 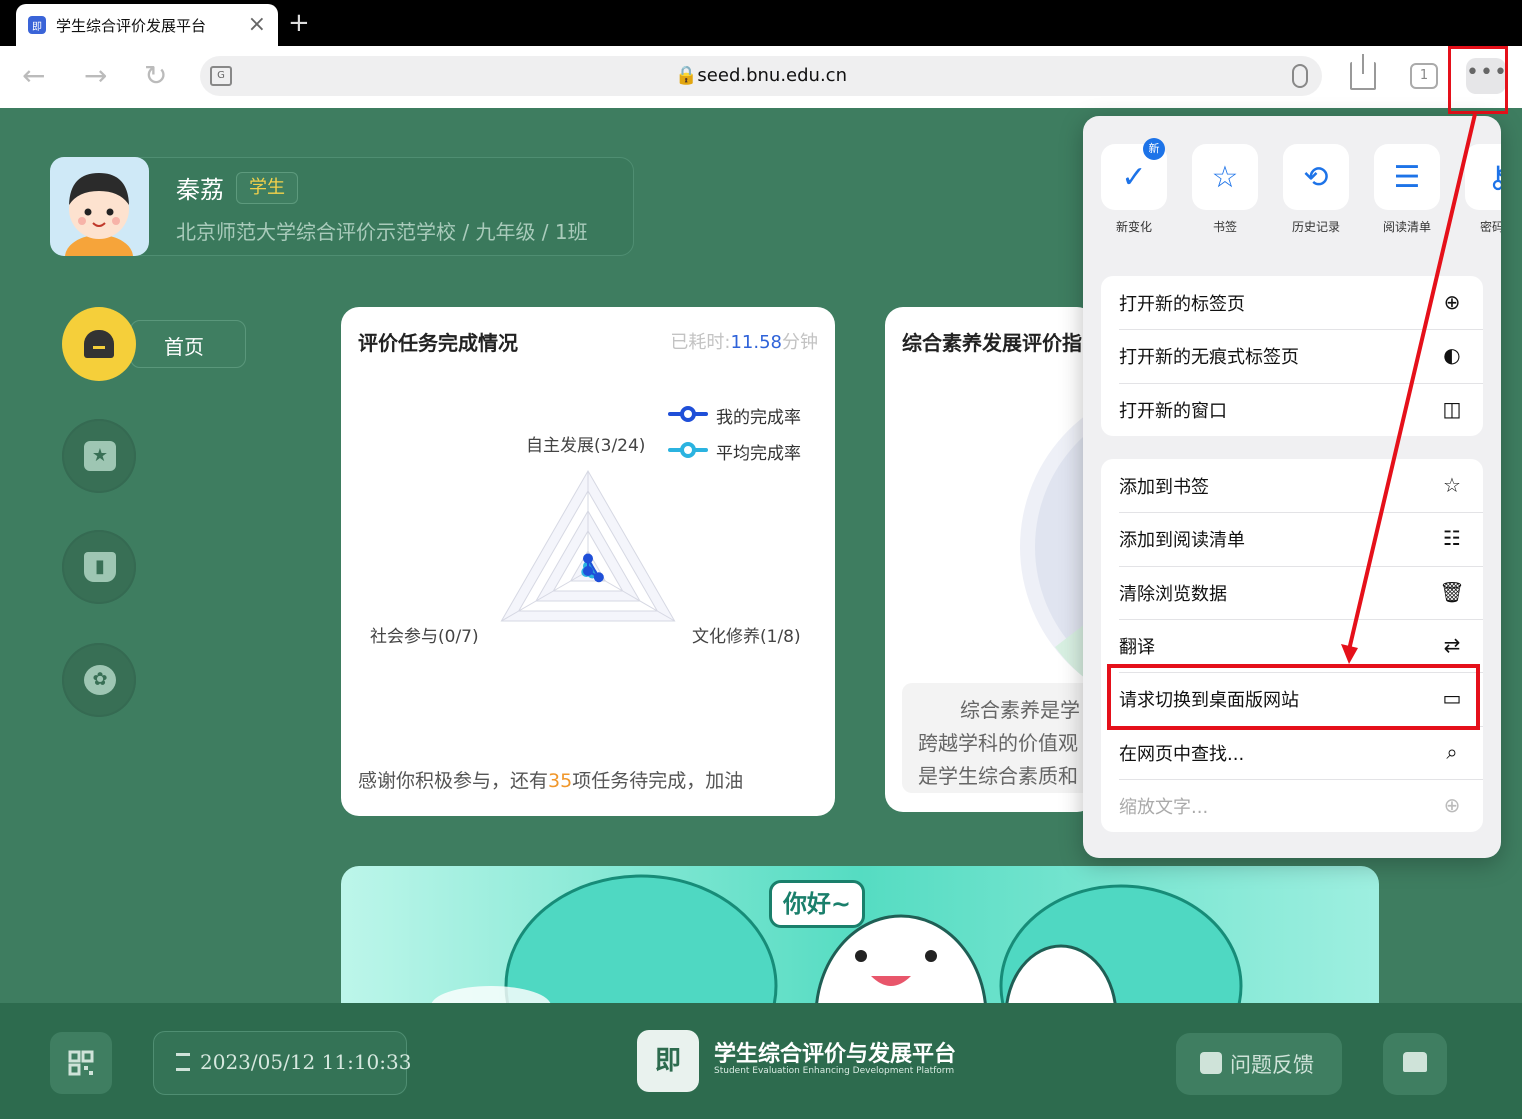 I want to click on reading-list-icon: ☰, so click(x=1407, y=177).